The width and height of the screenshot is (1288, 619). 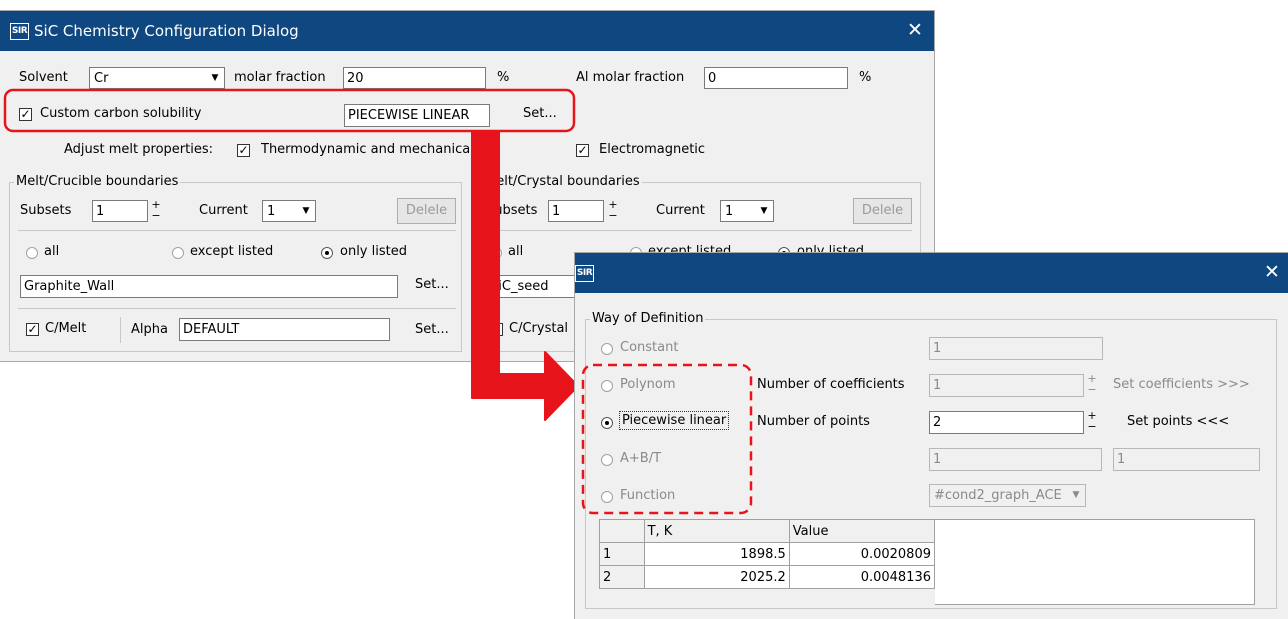 I want to click on function-value: #cond2_graph_ACE, so click(x=998, y=495).